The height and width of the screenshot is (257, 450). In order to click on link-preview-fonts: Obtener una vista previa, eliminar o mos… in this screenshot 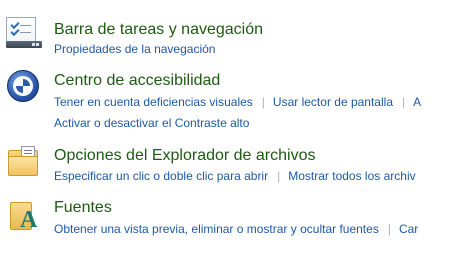, I will do `click(216, 229)`.